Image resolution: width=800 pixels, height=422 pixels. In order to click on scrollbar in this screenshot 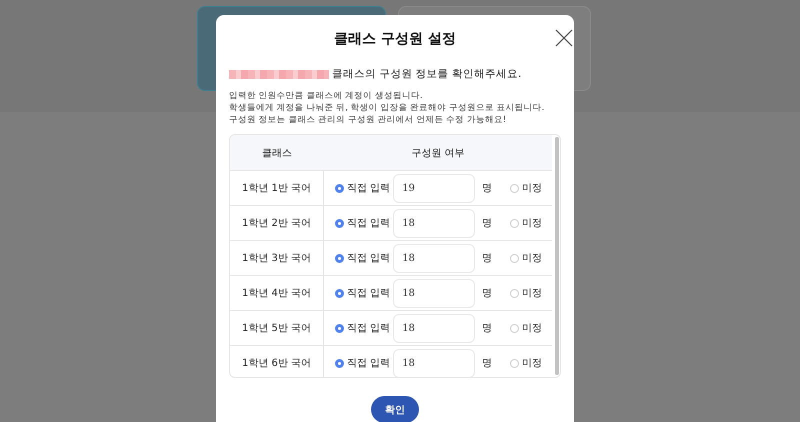, I will do `click(557, 256)`.